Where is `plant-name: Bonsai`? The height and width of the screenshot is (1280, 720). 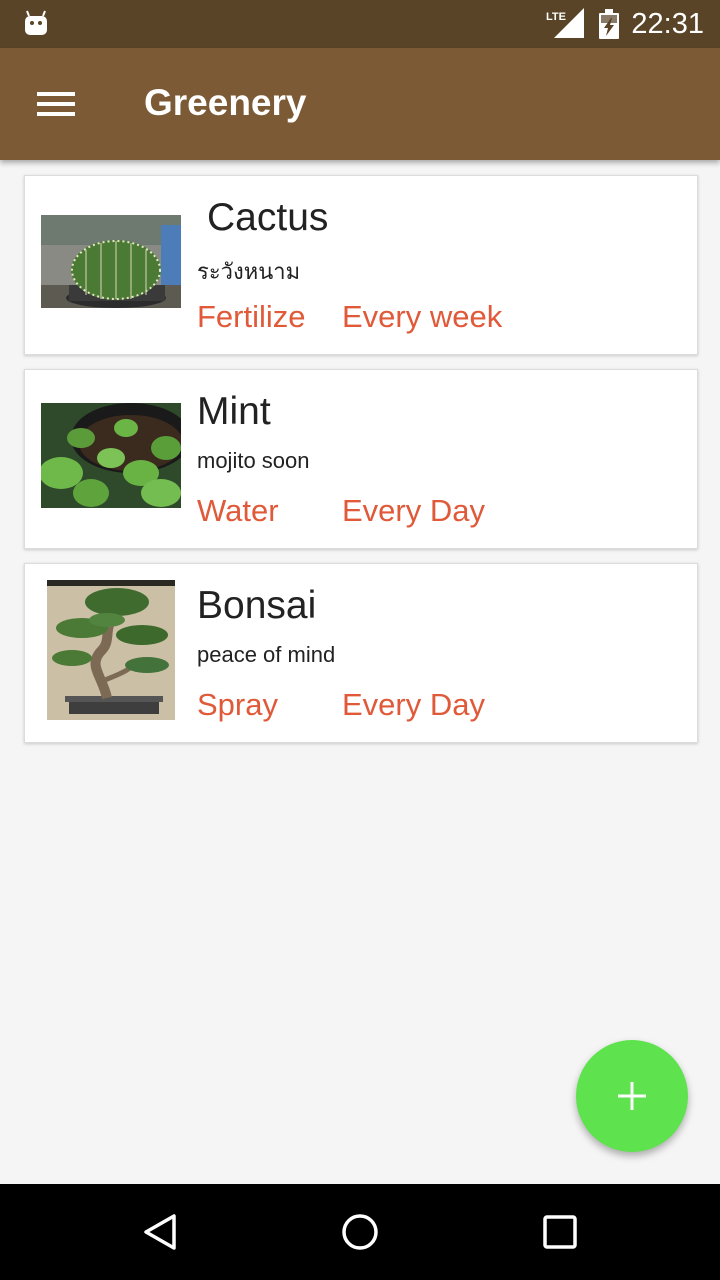
plant-name: Bonsai is located at coordinates (257, 605).